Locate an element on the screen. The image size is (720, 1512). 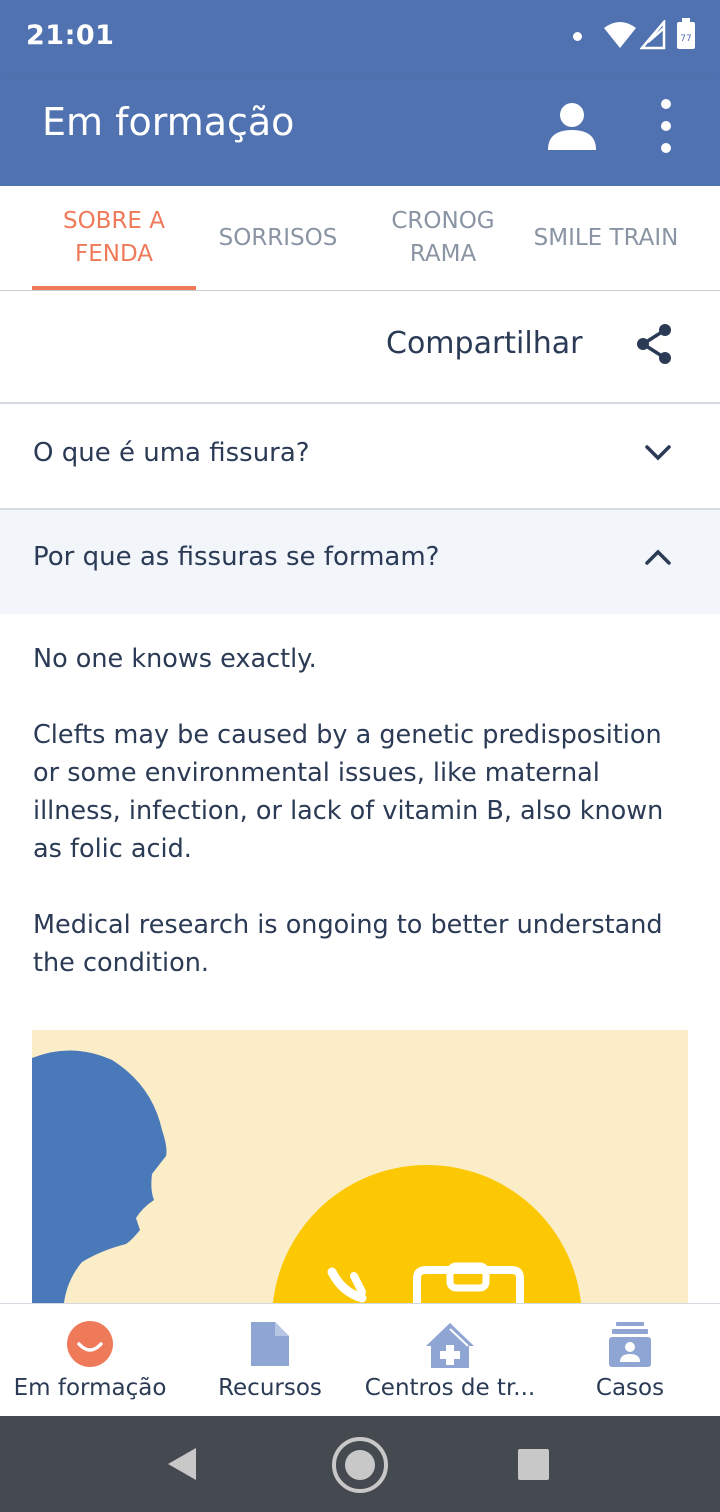
battery-level: 77 is located at coordinates (685, 39).